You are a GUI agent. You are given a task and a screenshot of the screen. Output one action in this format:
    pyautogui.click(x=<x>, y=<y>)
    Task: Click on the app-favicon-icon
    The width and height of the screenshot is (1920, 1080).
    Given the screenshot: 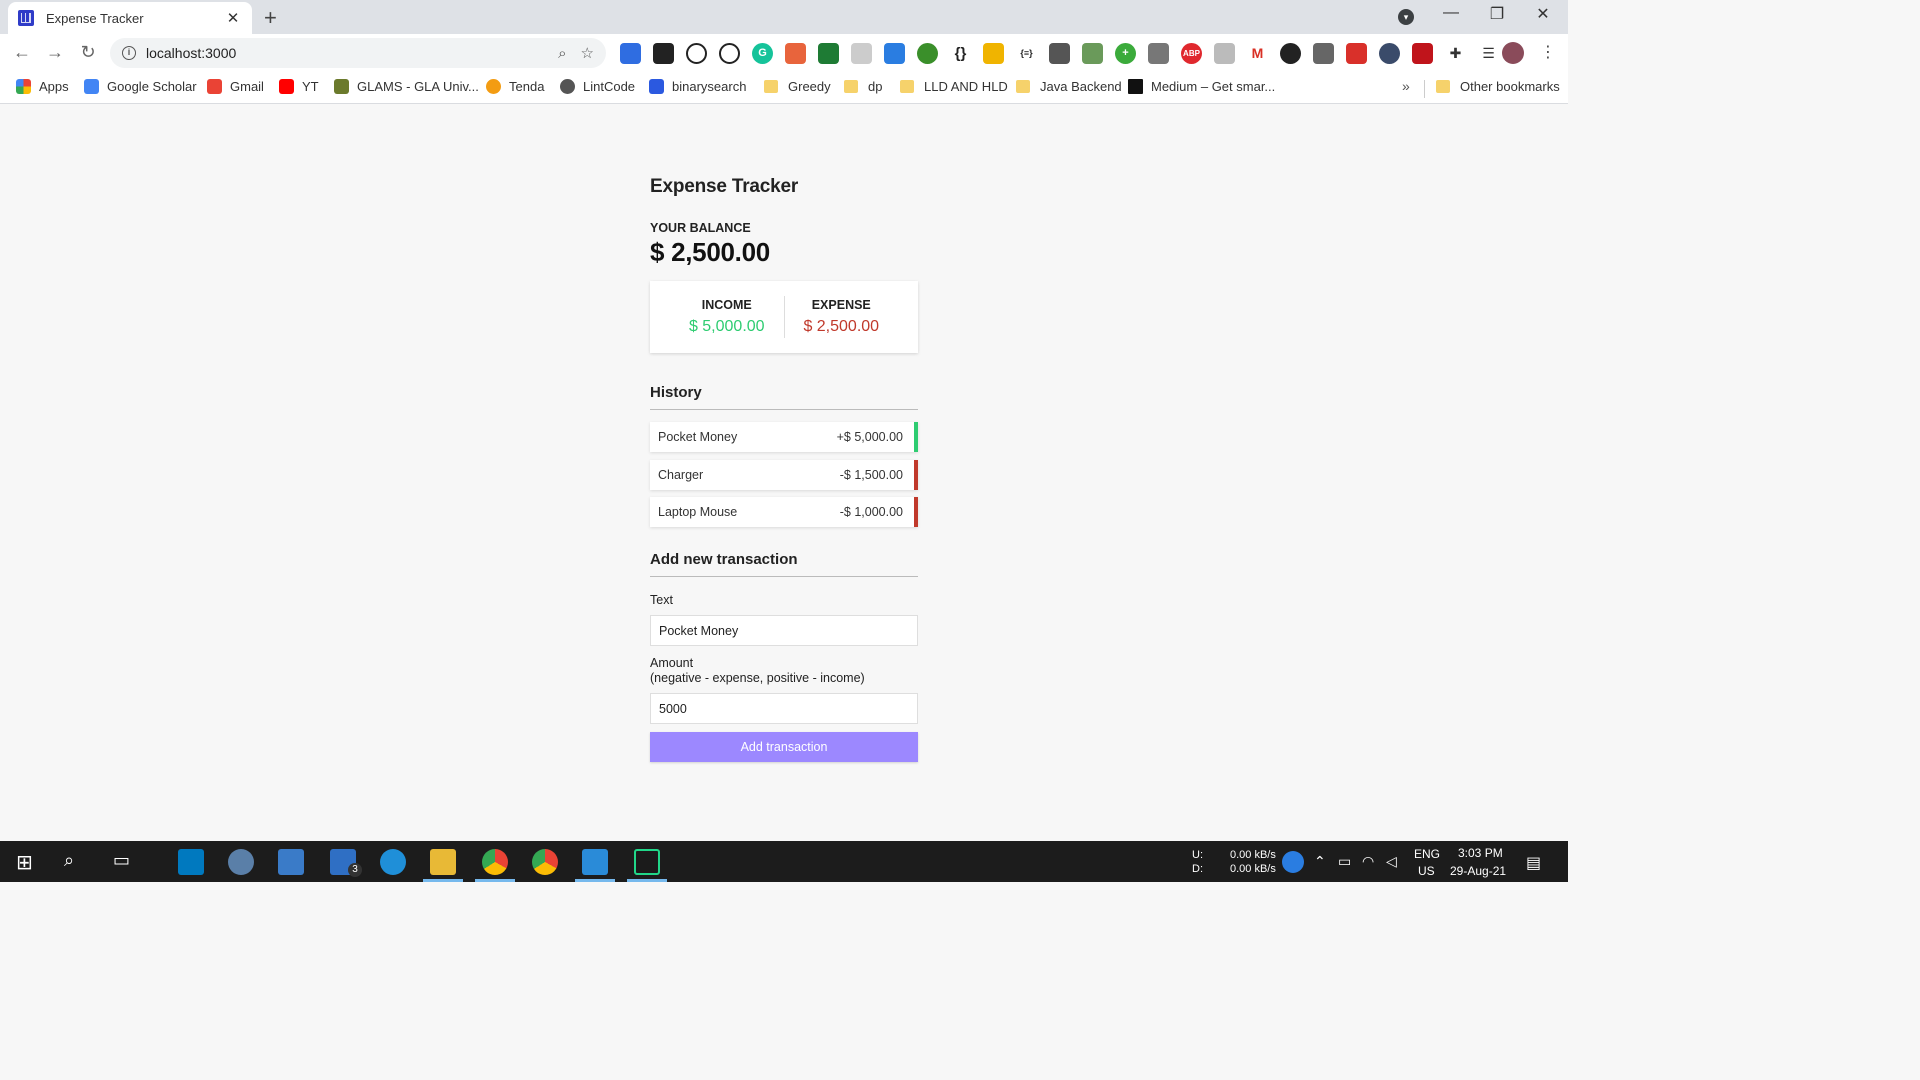 What is the action you would take?
    pyautogui.click(x=26, y=18)
    